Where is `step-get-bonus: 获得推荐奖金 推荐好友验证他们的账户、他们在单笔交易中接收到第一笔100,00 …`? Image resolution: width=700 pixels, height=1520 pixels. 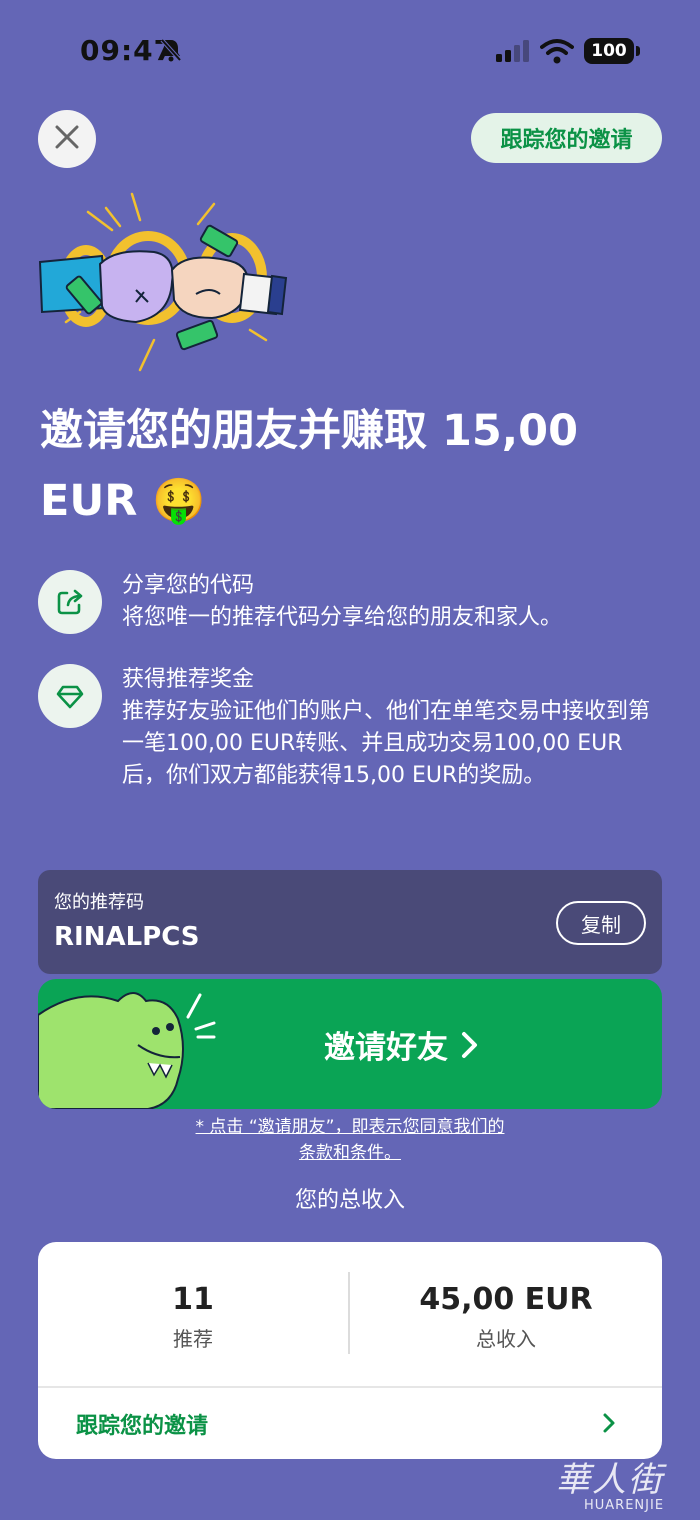 step-get-bonus: 获得推荐奖金 推荐好友验证他们的账户、他们在单笔交易中接收到第一笔100,00 … is located at coordinates (350, 749).